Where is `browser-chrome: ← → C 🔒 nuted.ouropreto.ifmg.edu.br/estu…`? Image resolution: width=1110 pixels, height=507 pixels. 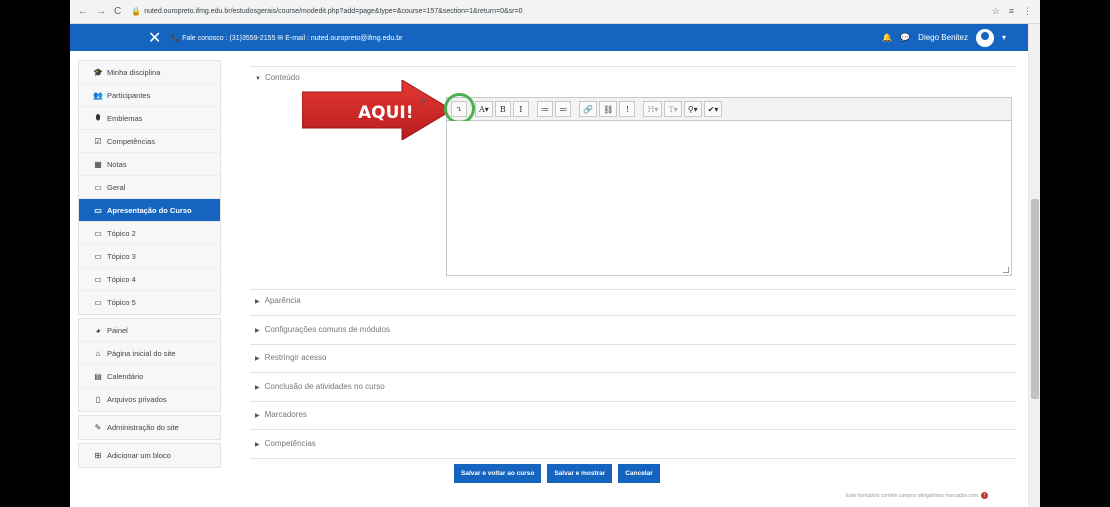
browser-chrome: ← → C 🔒 nuted.ouropreto.ifmg.edu.br/estu… is located at coordinates (555, 12).